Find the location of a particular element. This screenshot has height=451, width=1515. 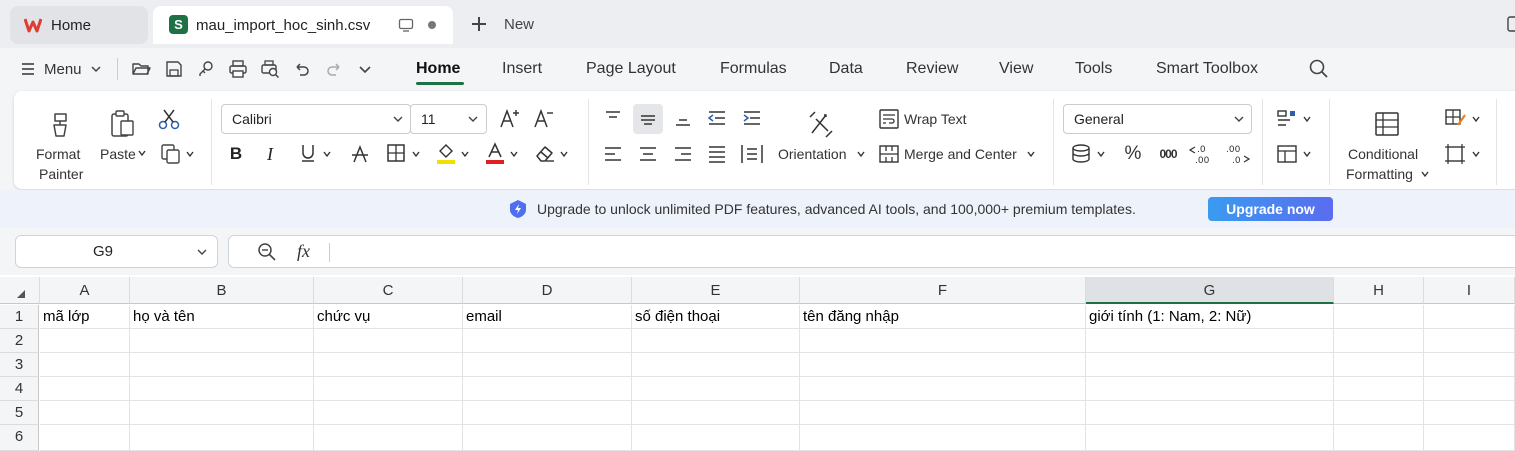

copy-dropdown-icon is located at coordinates (190, 154).